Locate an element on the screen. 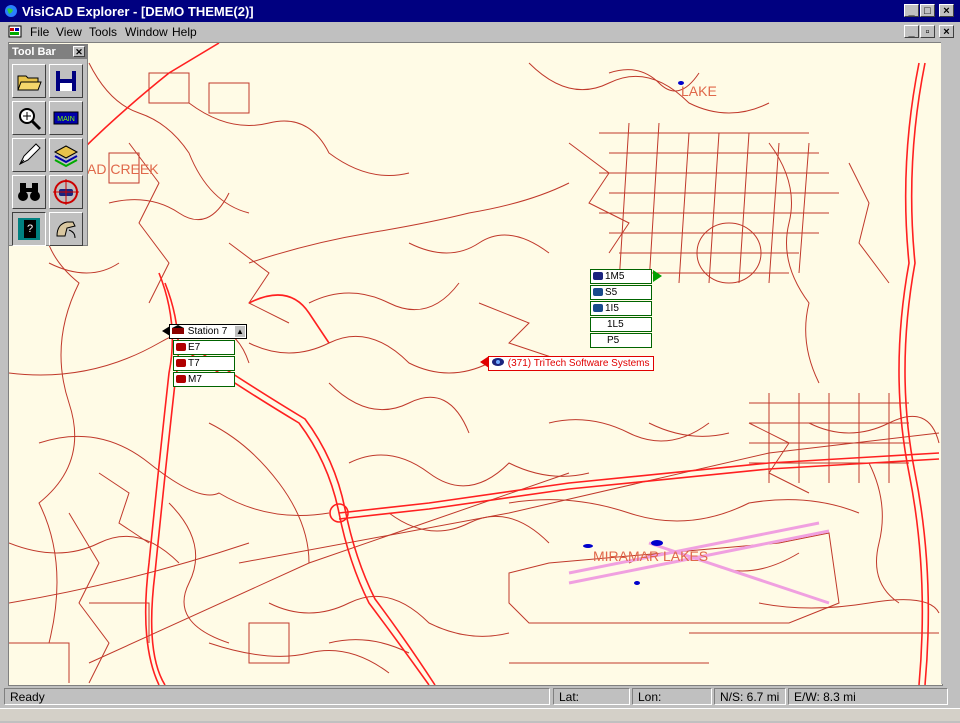 The height and width of the screenshot is (723, 960). phone-button is located at coordinates (66, 229).